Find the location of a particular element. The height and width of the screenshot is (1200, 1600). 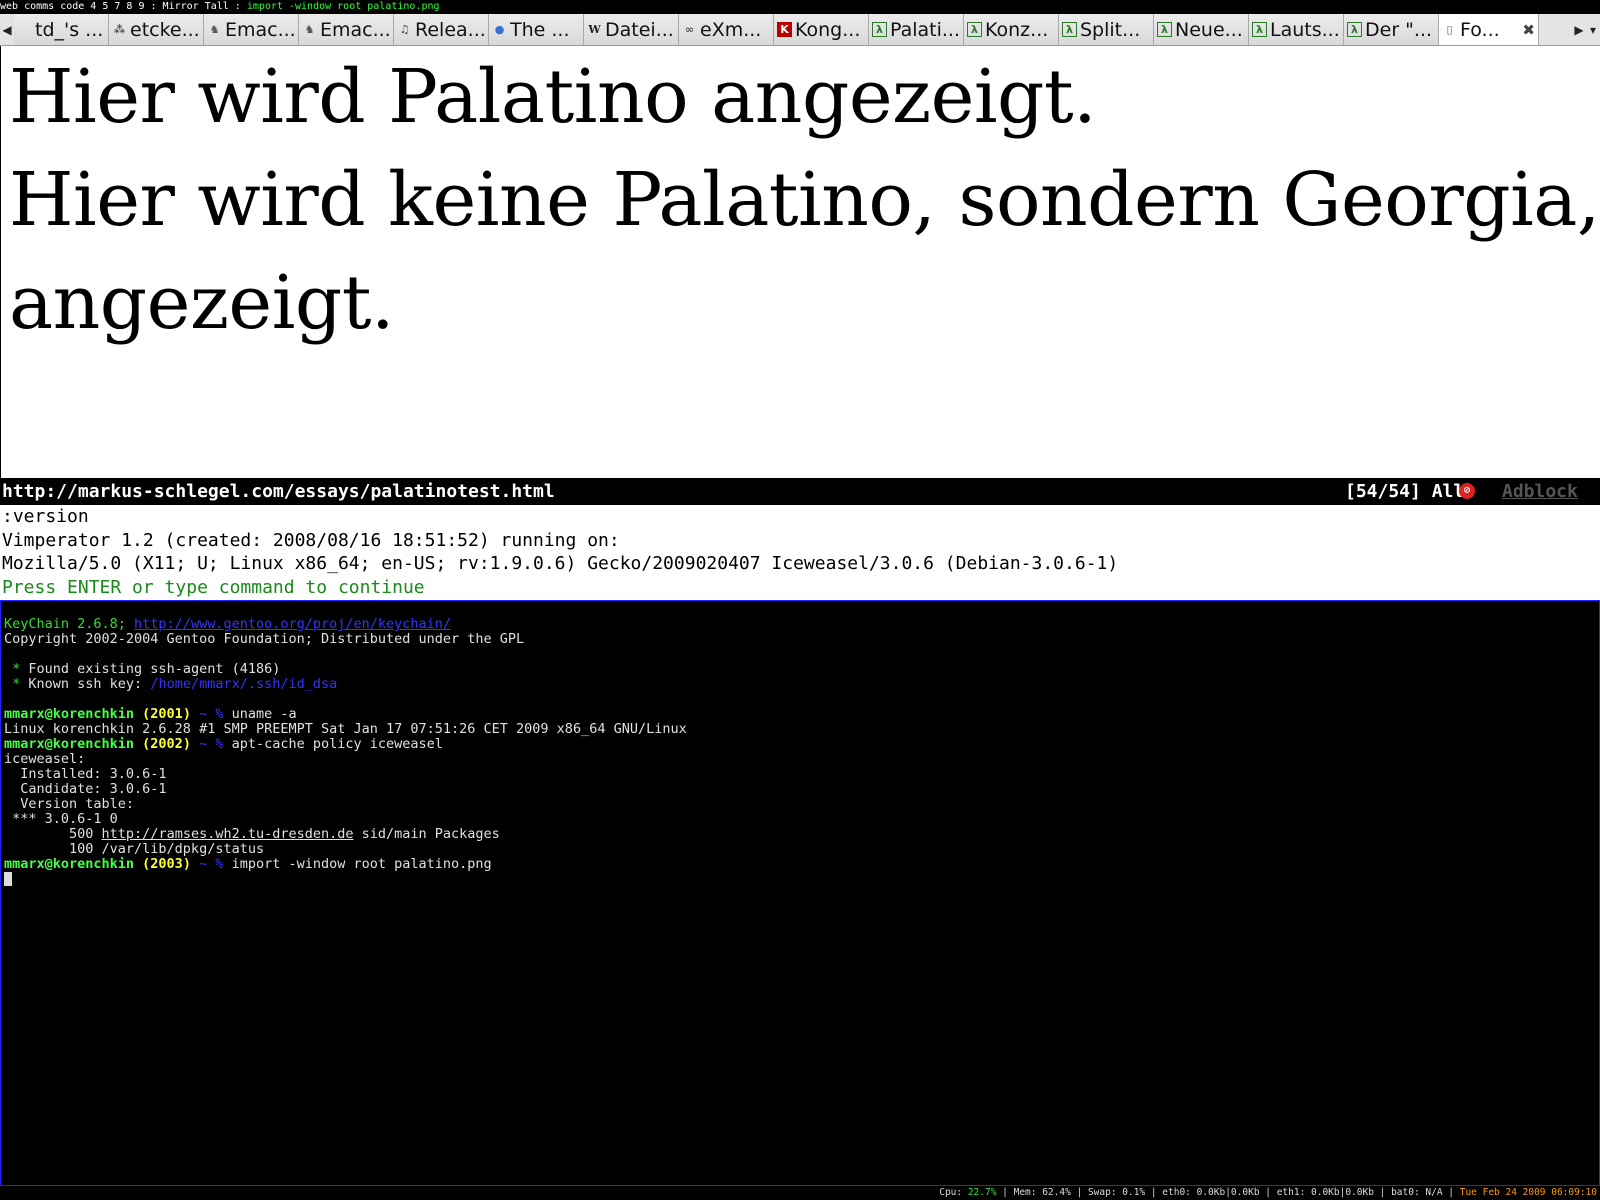

tab-position-indicator: [54/54] All is located at coordinates (1405, 491).